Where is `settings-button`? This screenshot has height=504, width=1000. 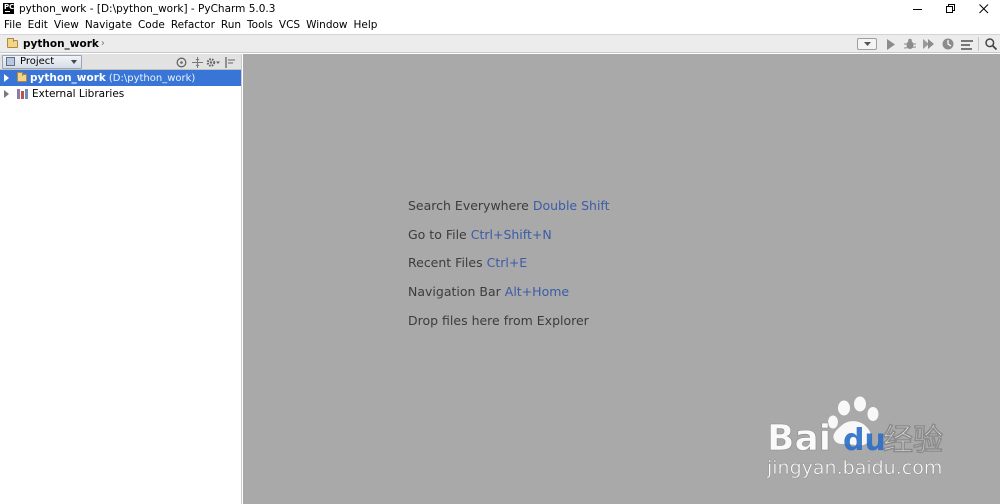
settings-button is located at coordinates (213, 62).